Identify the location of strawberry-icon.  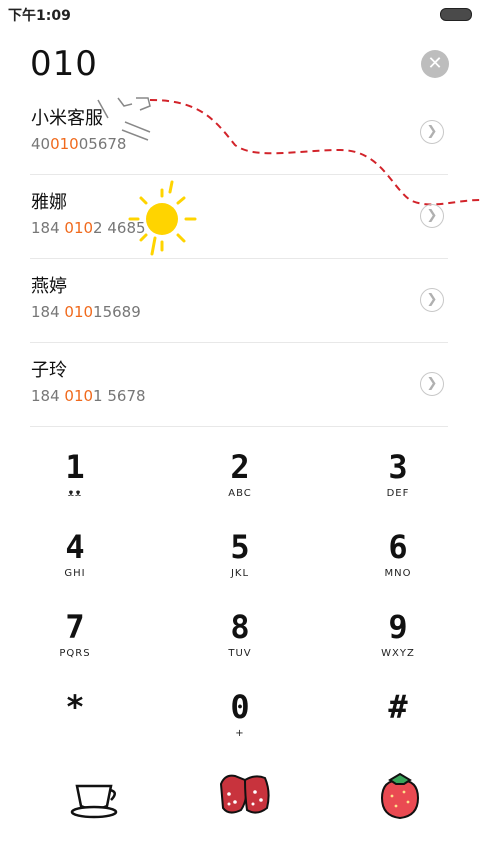
(400, 795).